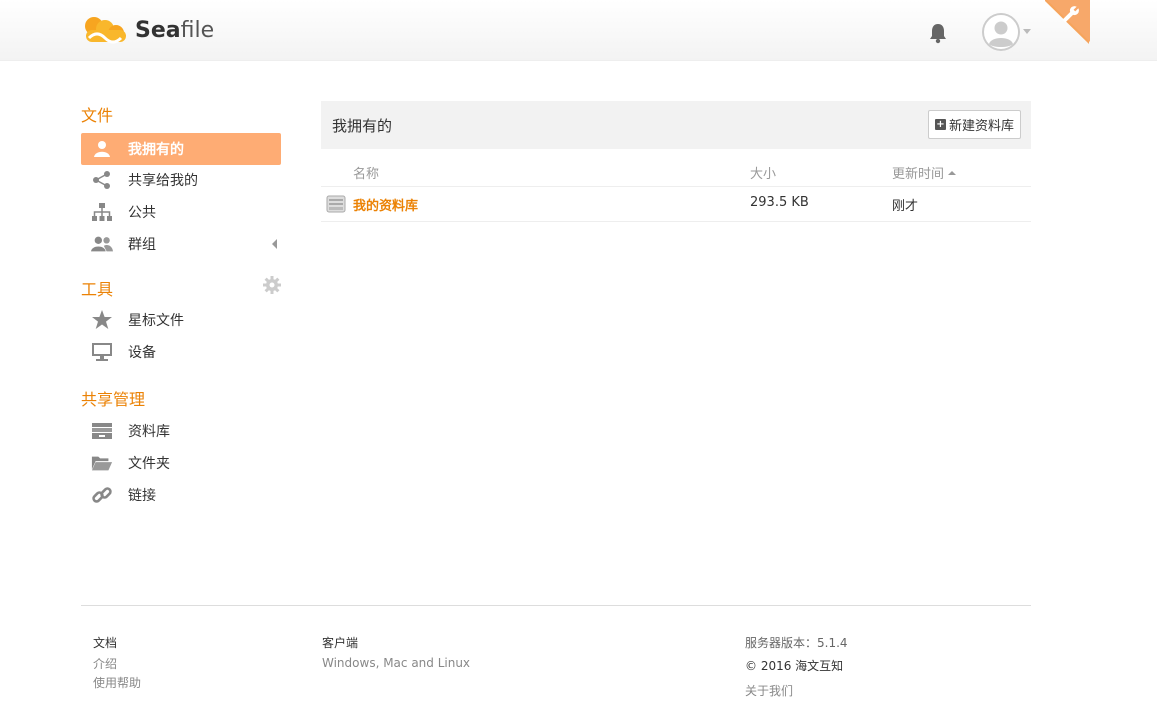 Image resolution: width=1157 pixels, height=726 pixels. Describe the element at coordinates (142, 353) in the screenshot. I see `sidebar-item-label: 设备` at that location.